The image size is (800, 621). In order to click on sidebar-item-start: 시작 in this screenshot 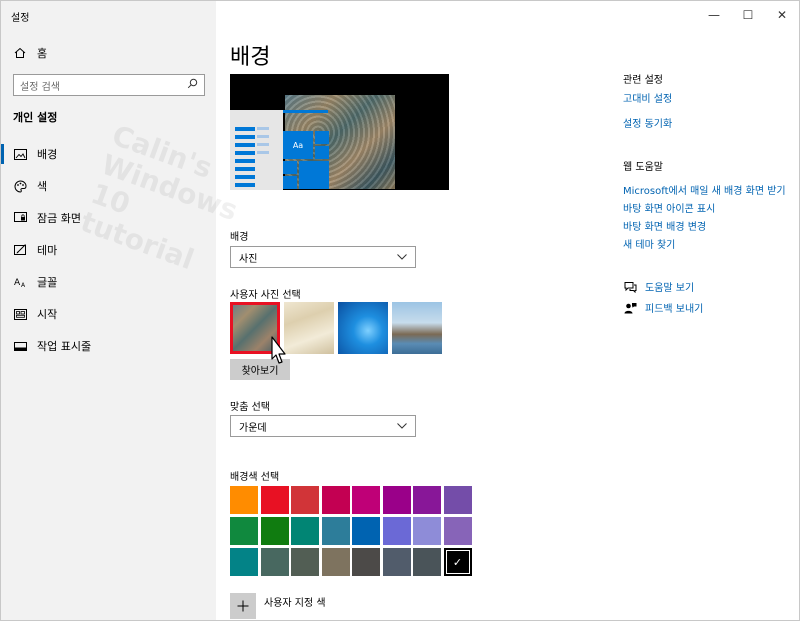, I will do `click(35, 314)`.